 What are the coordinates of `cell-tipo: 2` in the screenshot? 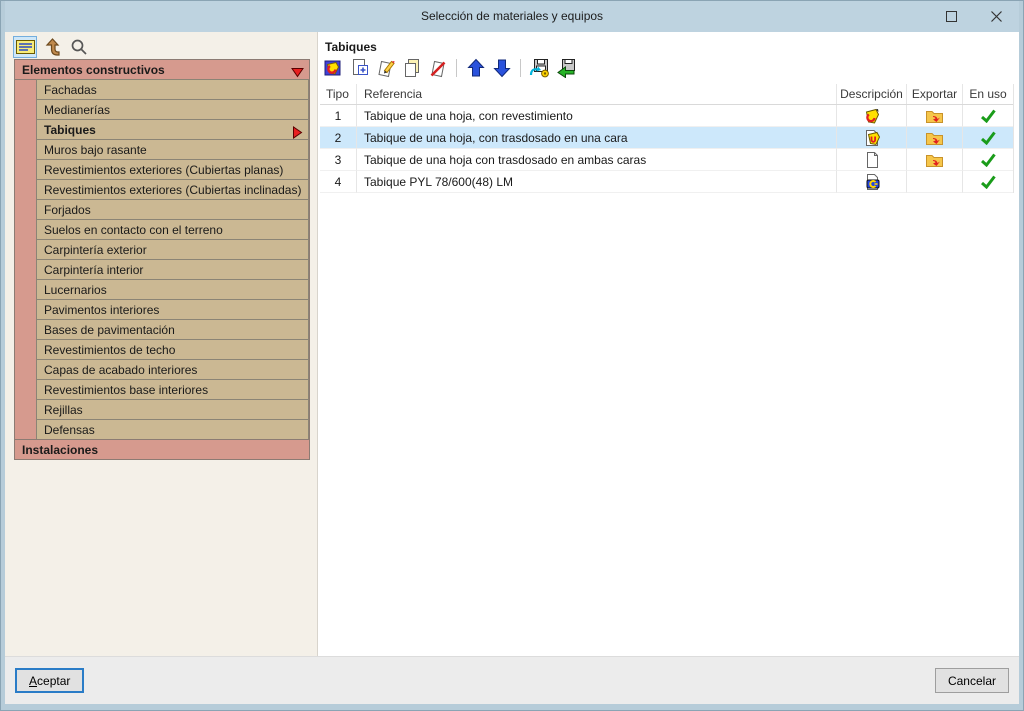 It's located at (338, 138).